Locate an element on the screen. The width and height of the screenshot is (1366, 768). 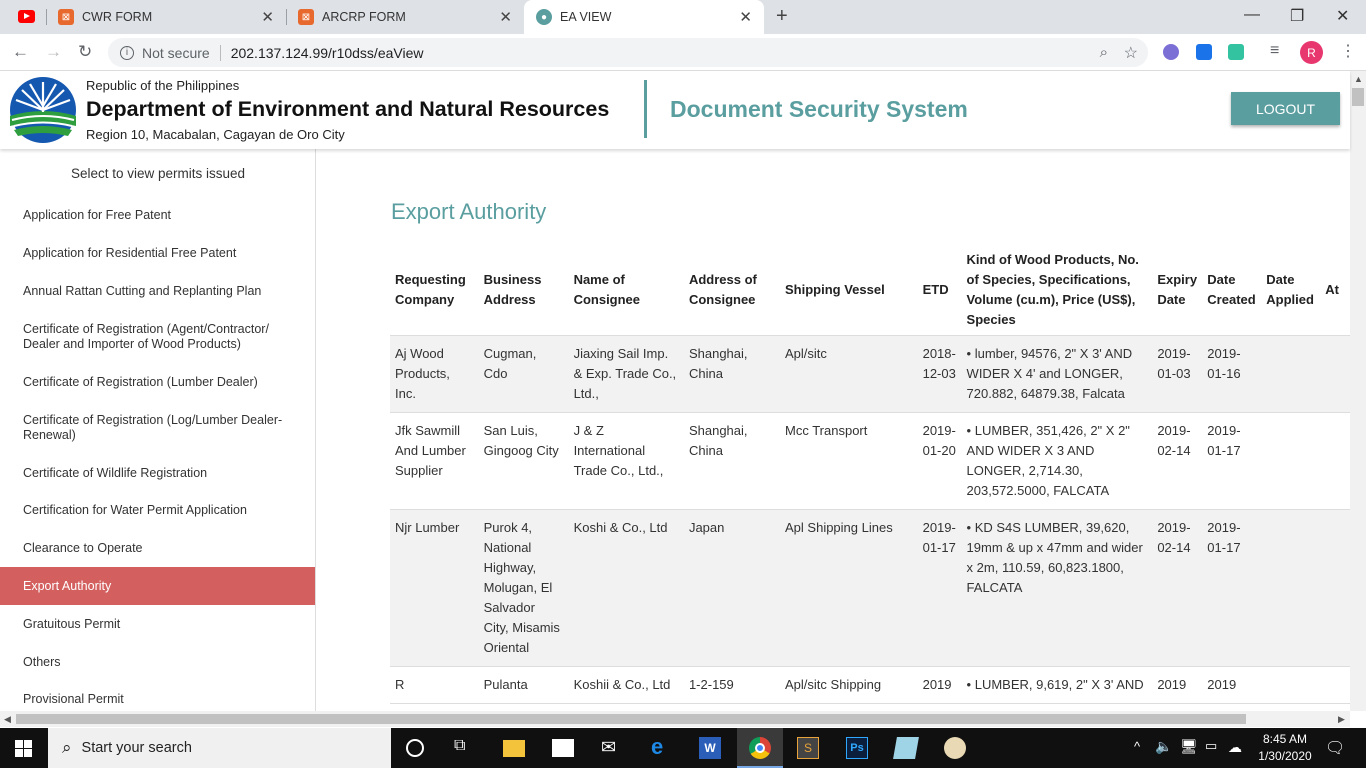
edge-icon: e is located at coordinates (662, 746).